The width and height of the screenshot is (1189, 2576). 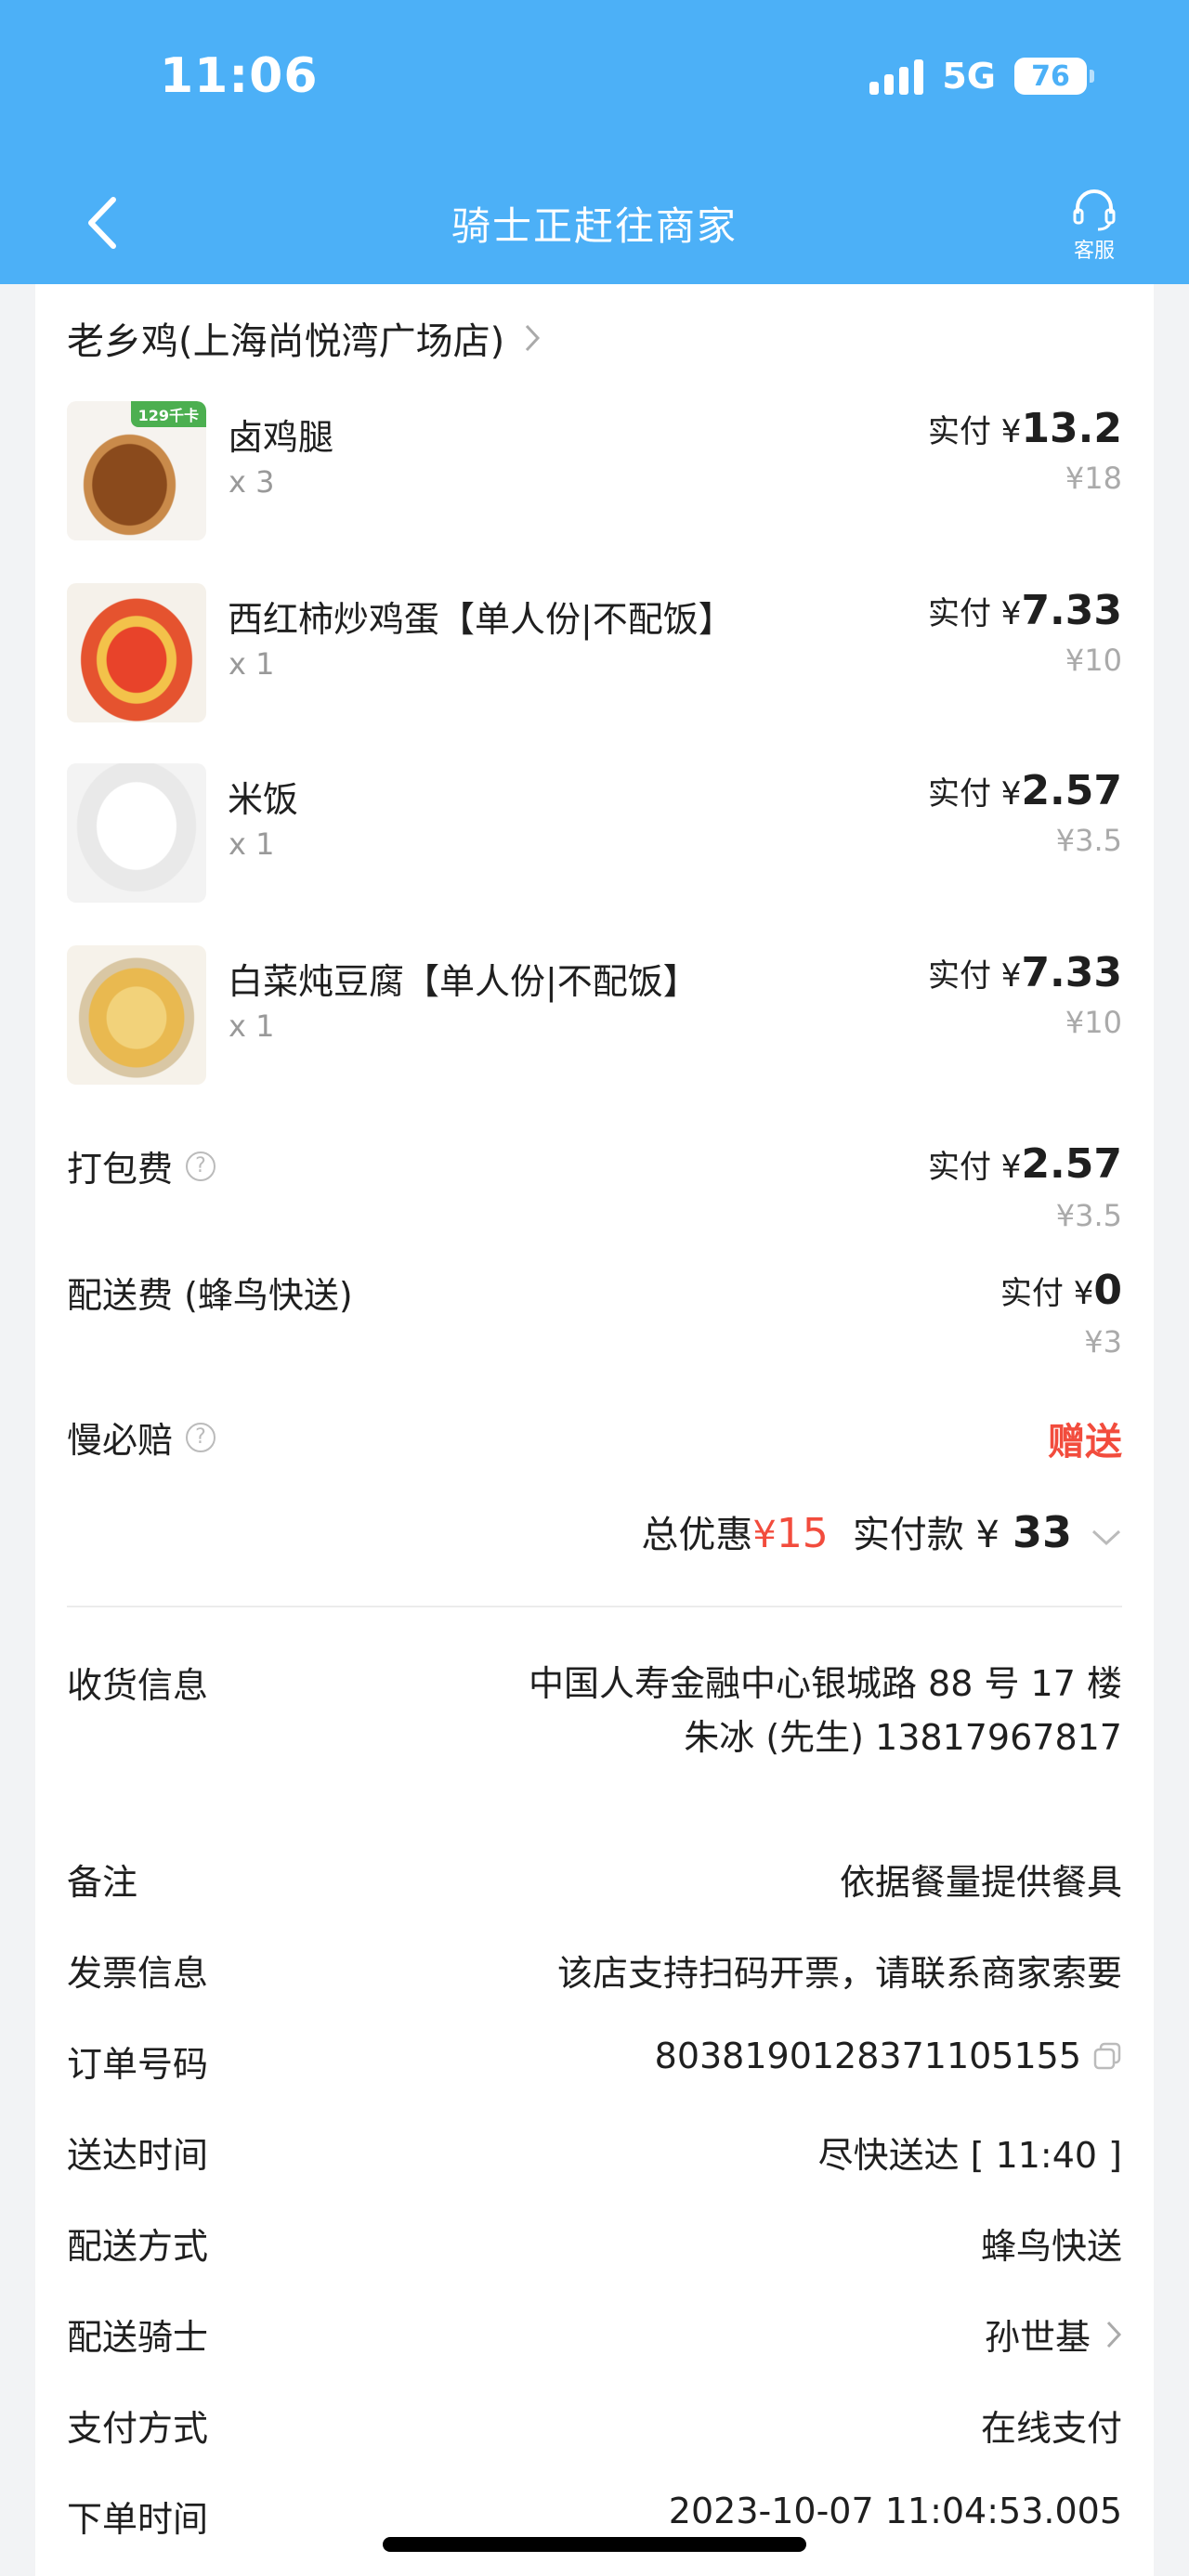 What do you see at coordinates (594, 2428) in the screenshot?
I see `payment-row: 支付方式 在线支付` at bounding box center [594, 2428].